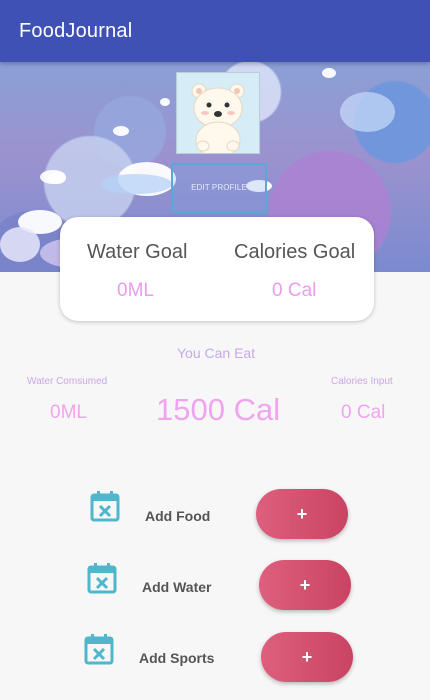 This screenshot has height=700, width=430. Describe the element at coordinates (68, 412) in the screenshot. I see `water-consumed-value: 0ML` at that location.